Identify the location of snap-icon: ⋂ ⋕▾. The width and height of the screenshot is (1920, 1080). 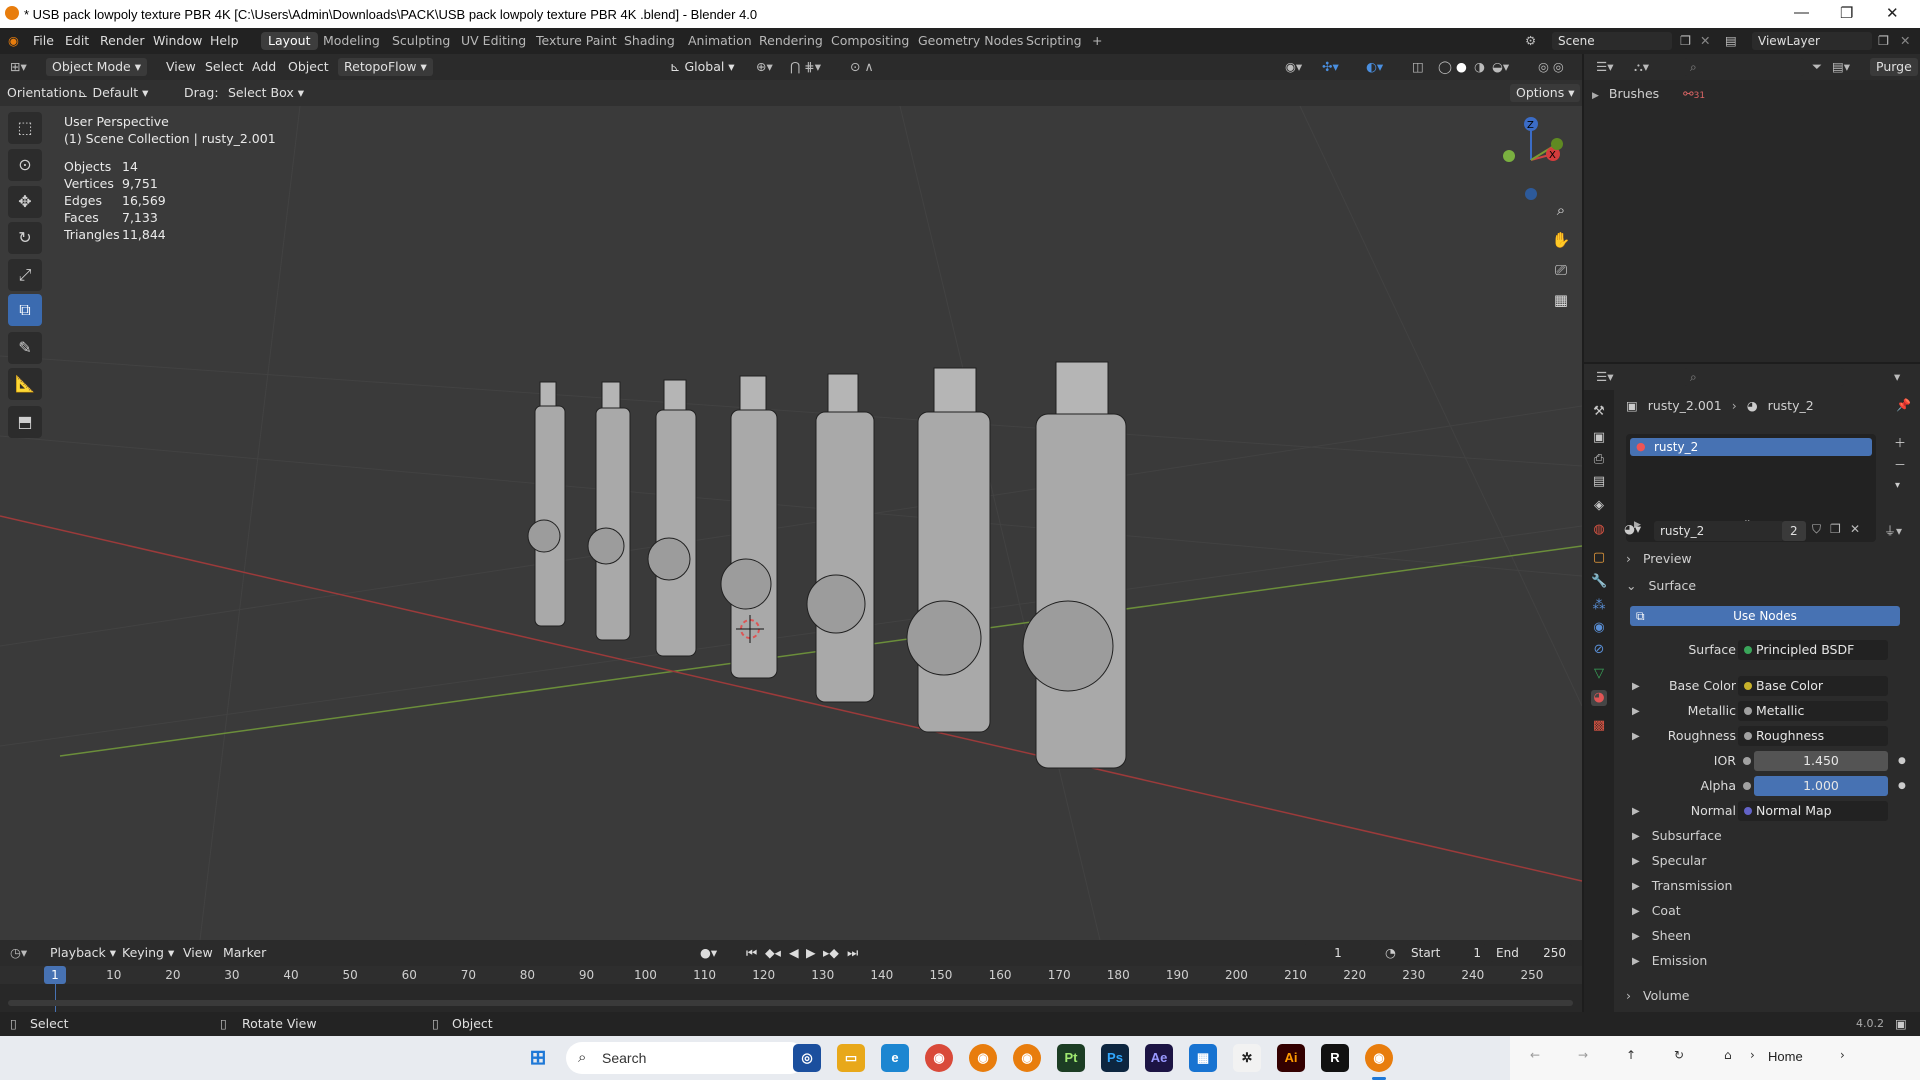
(805, 67).